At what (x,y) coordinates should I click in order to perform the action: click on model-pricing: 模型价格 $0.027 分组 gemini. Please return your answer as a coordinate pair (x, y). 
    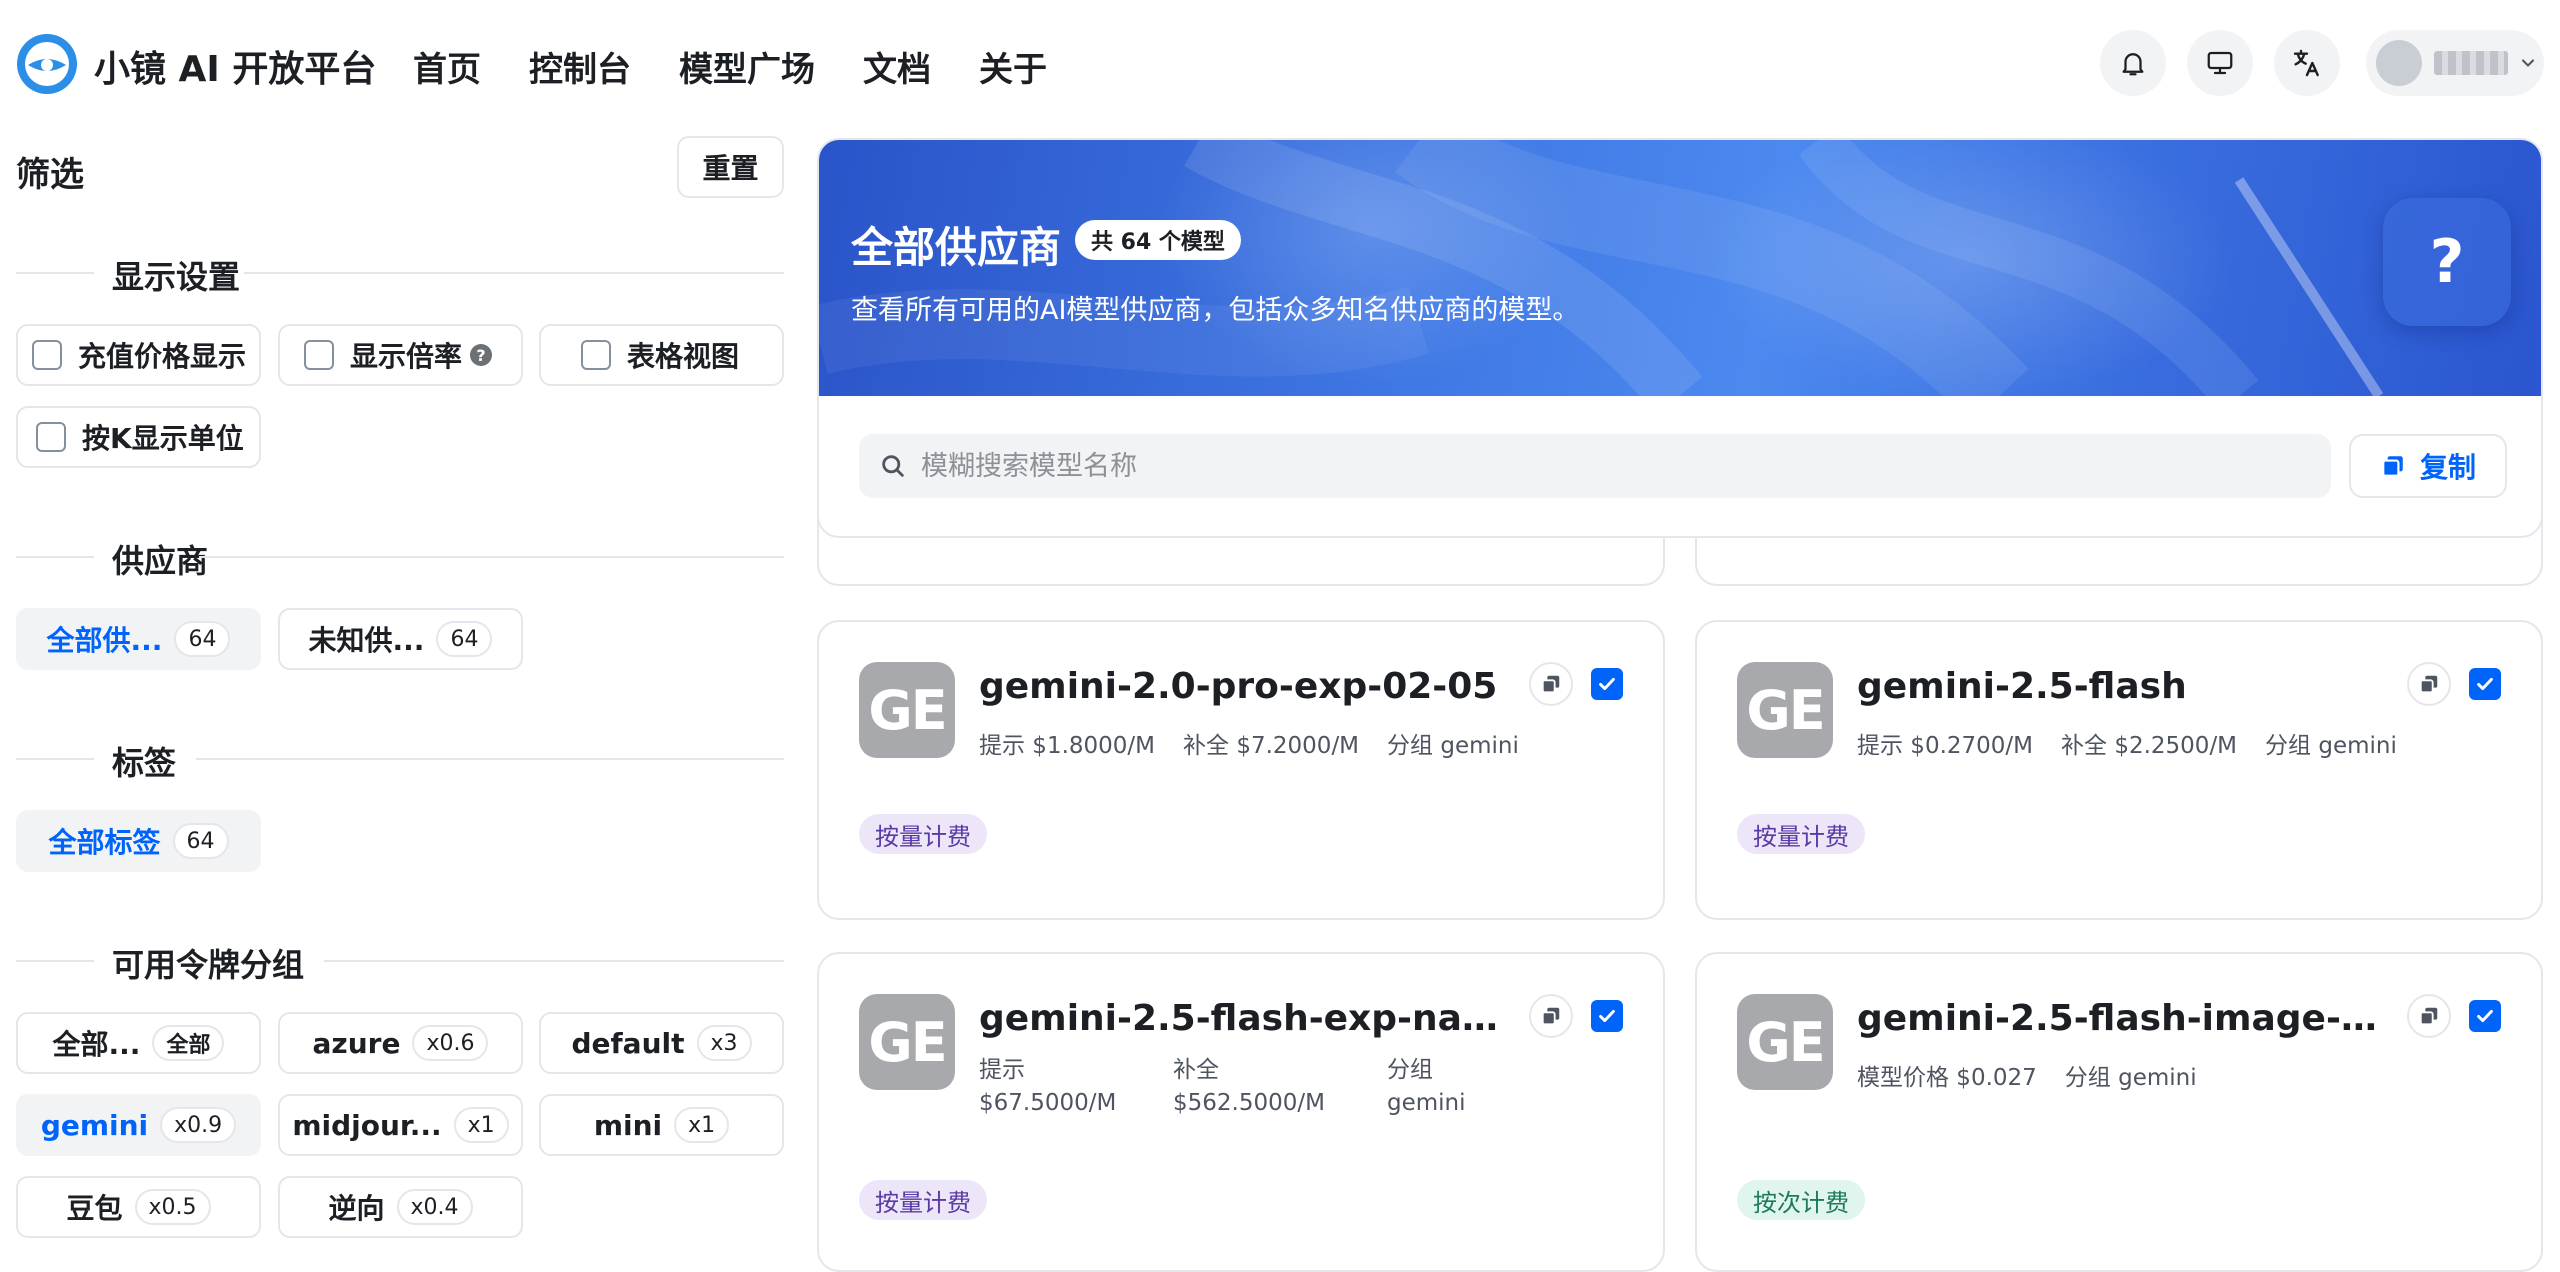
    Looking at the image, I should click on (2041, 1075).